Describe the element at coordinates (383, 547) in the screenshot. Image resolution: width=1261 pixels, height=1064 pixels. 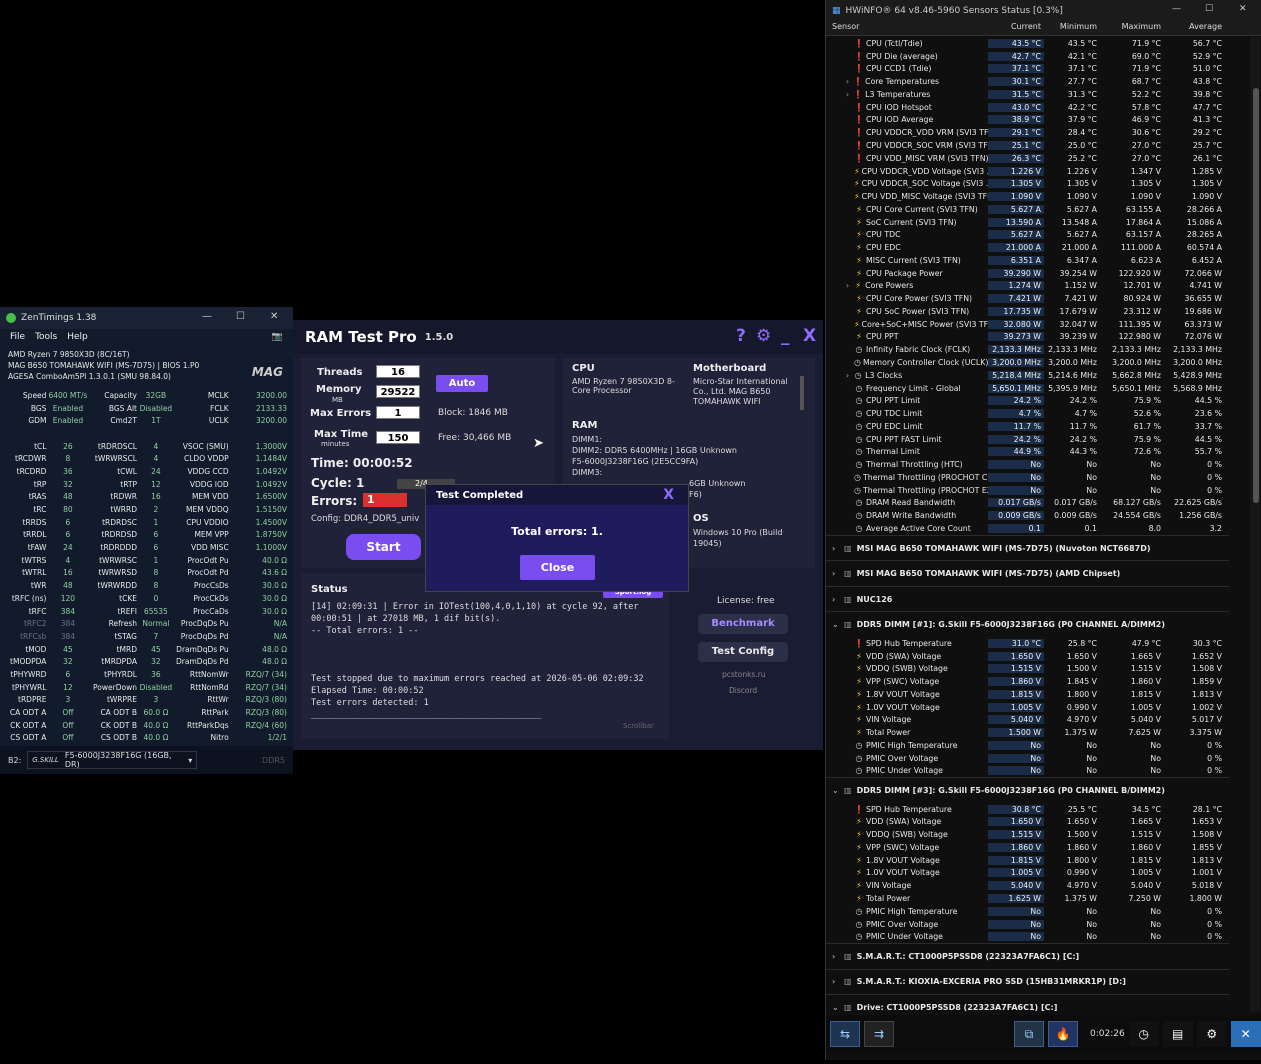
I see `start-button: Start` at that location.